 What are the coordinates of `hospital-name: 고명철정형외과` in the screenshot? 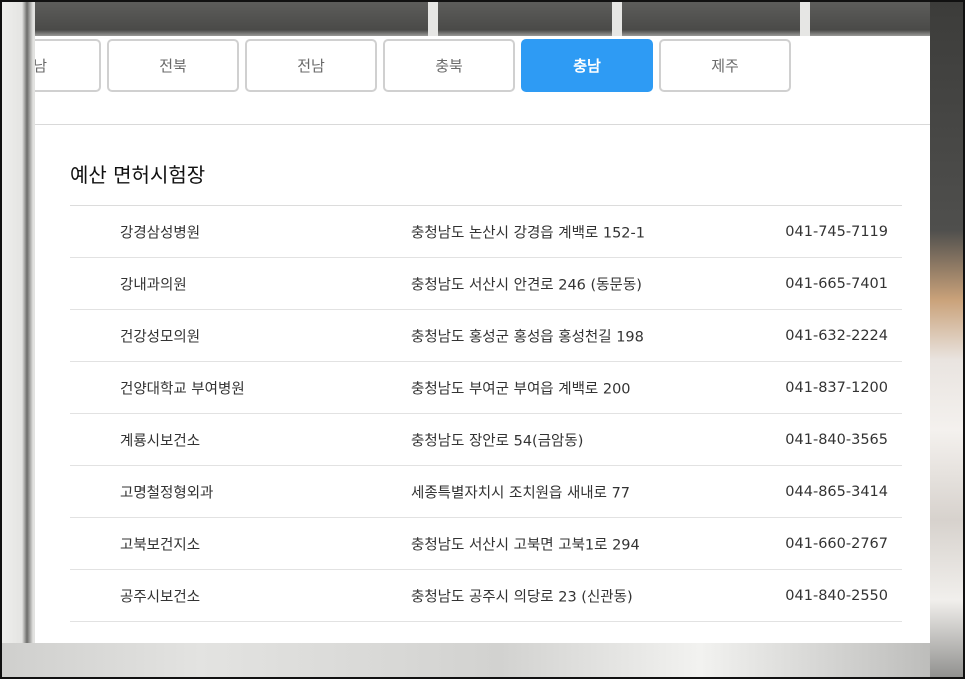 It's located at (167, 493).